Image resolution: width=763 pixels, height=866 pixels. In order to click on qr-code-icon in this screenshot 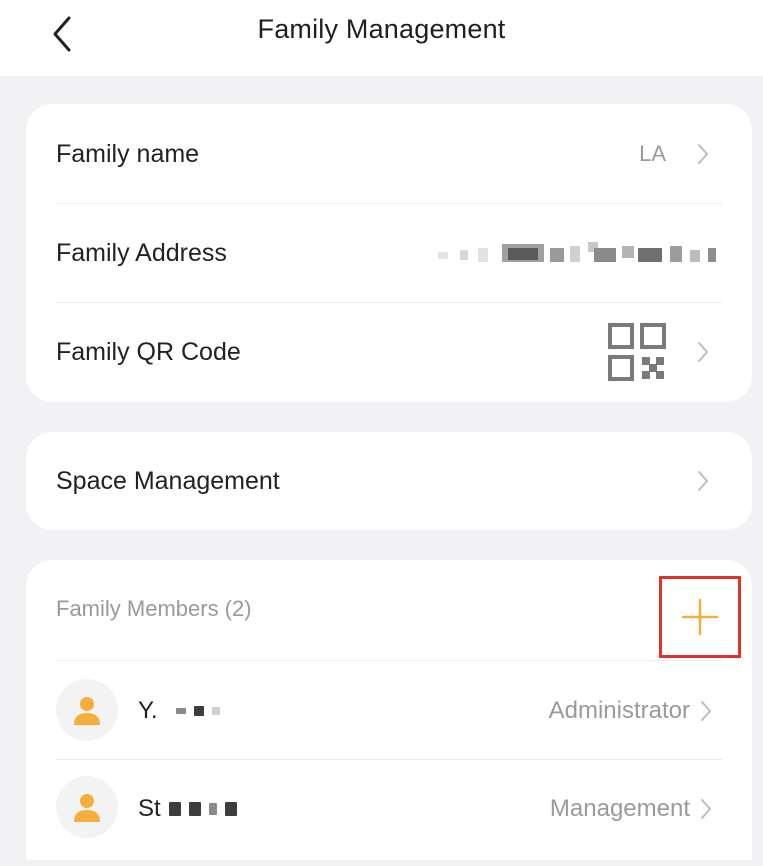, I will do `click(637, 352)`.